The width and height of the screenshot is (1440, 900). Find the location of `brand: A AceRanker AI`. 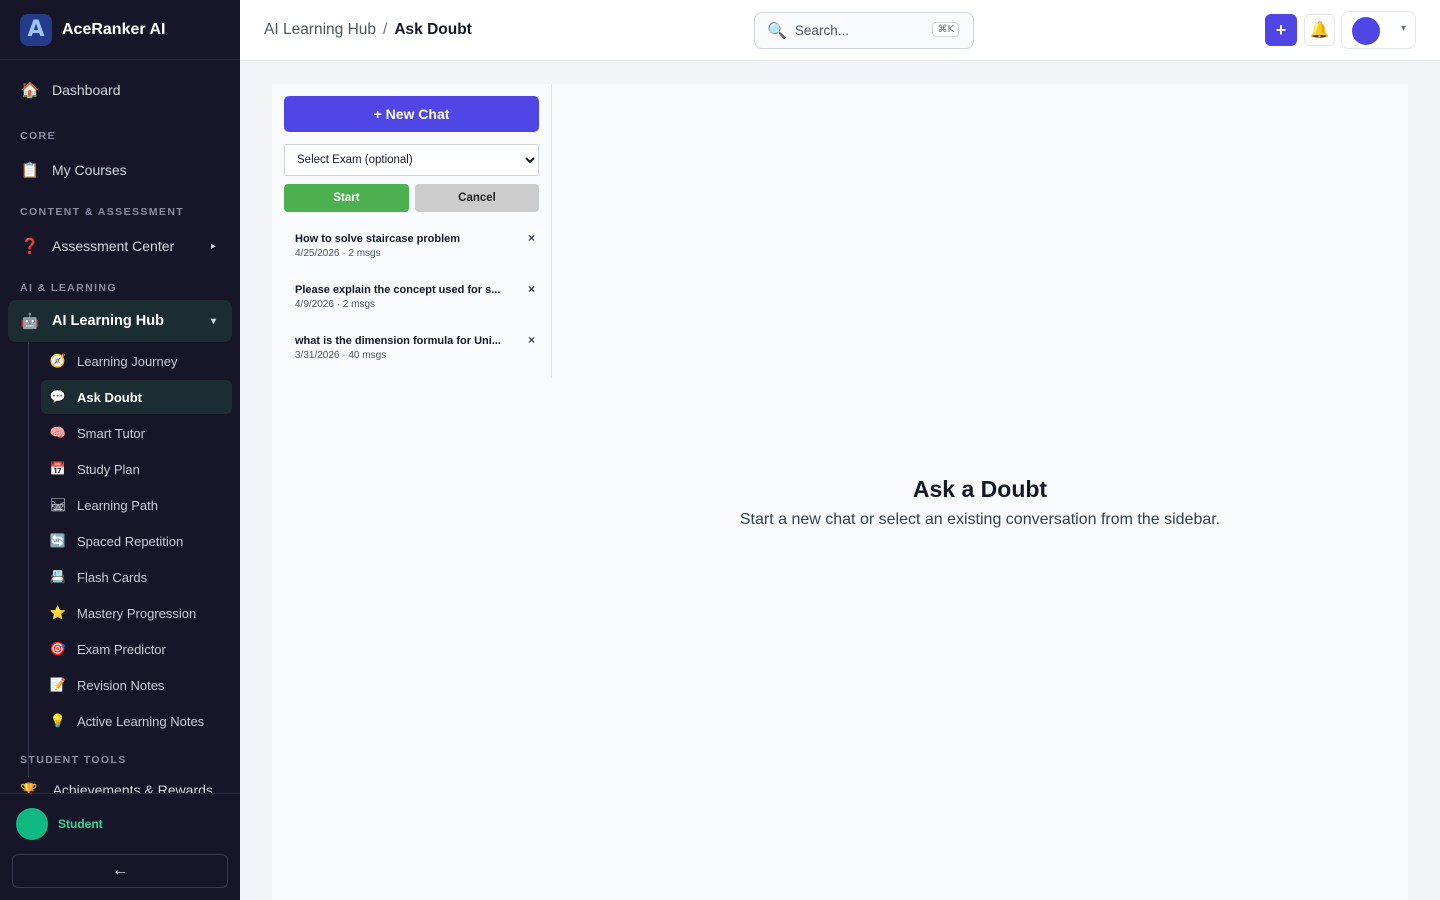

brand: A AceRanker AI is located at coordinates (120, 30).